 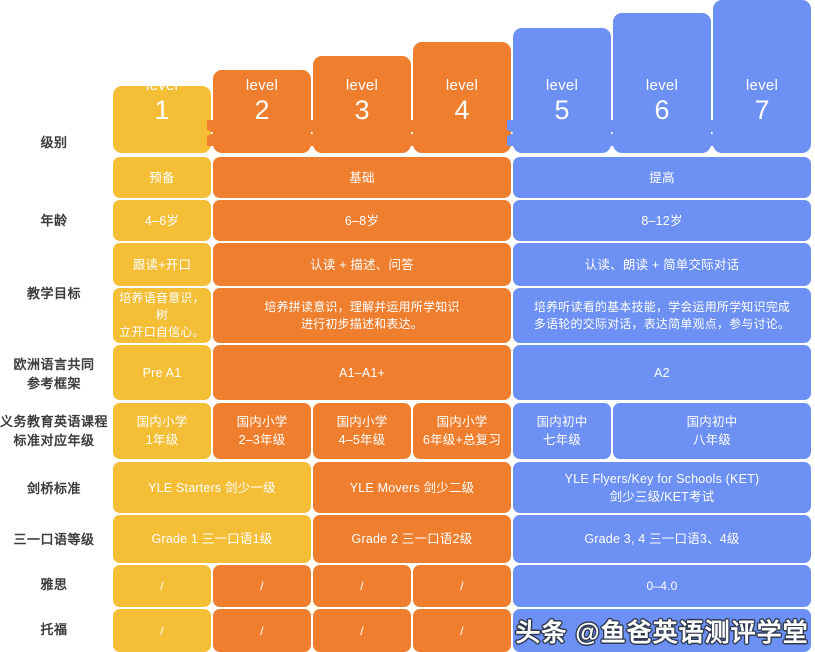 I want to click on row-label-jian-qiao: 剑桥标准, so click(x=54, y=488).